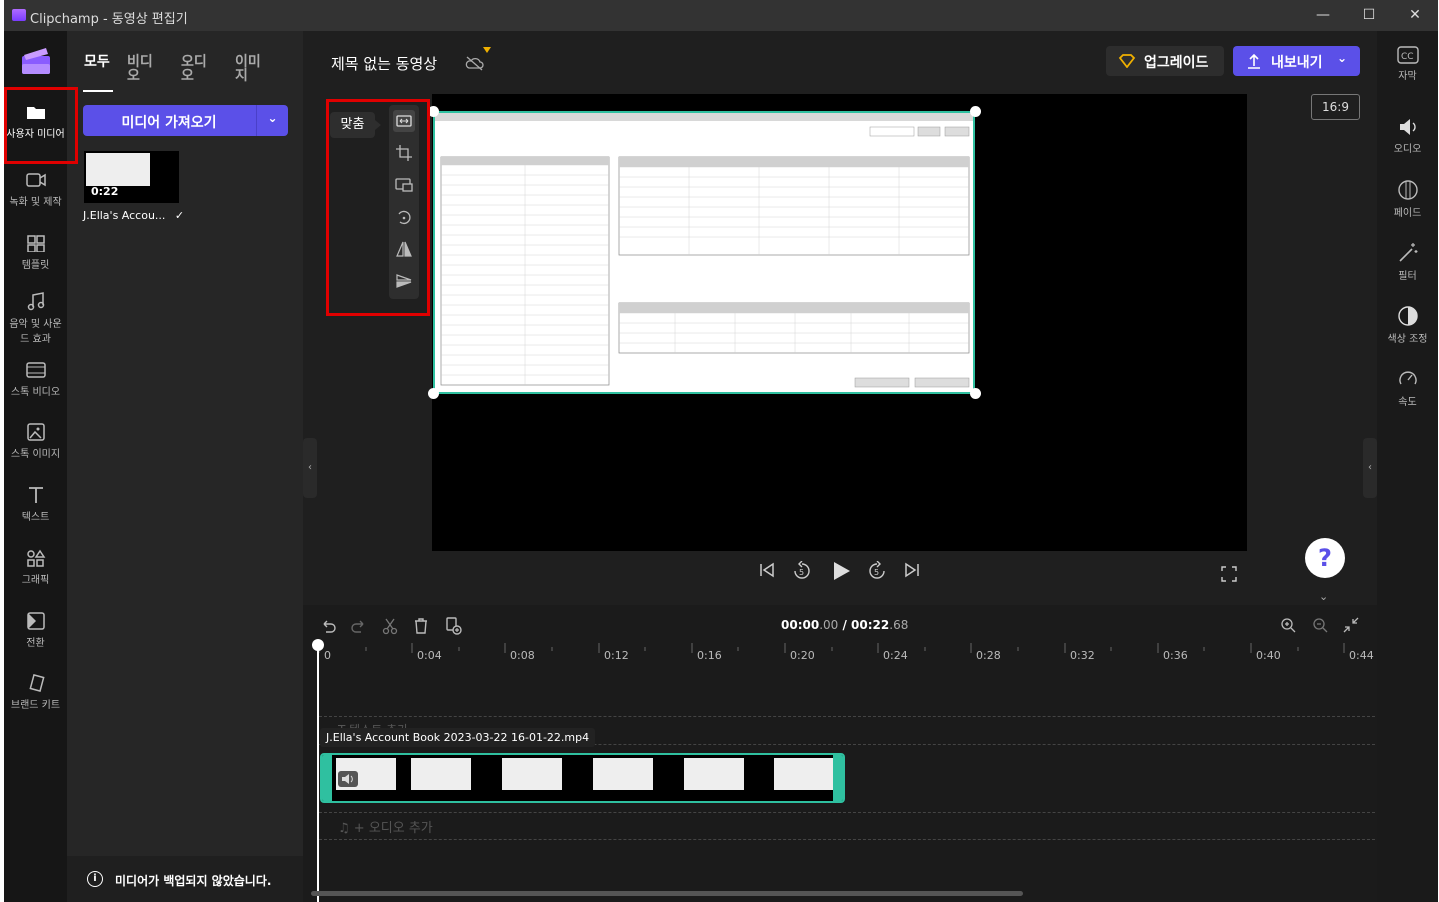 The width and height of the screenshot is (1439, 902). I want to click on timeline-scrollbar, so click(667, 893).